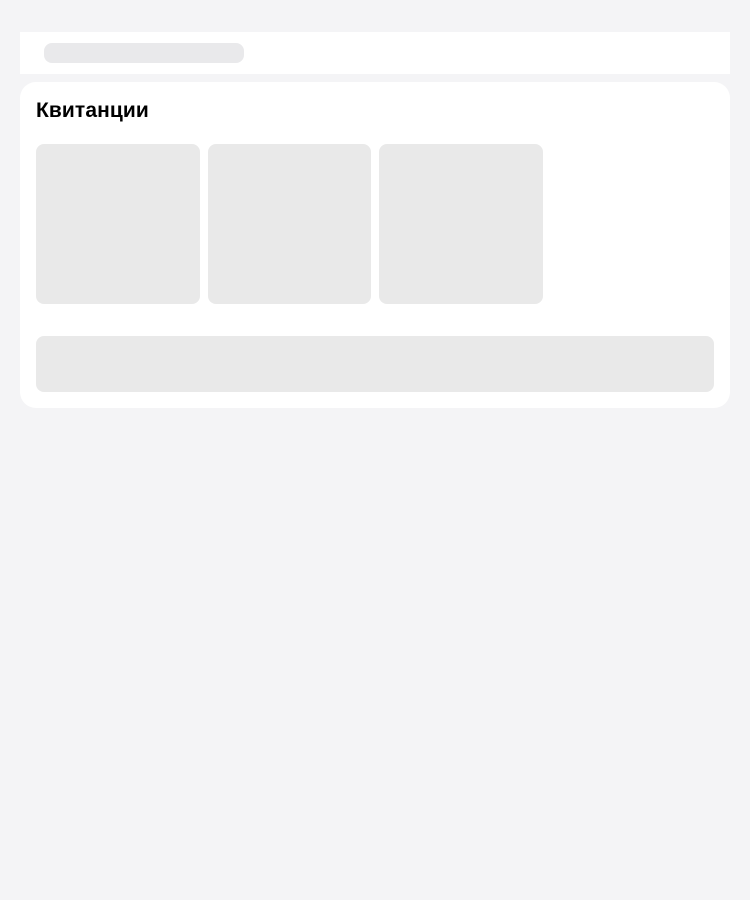 Image resolution: width=750 pixels, height=900 pixels. Describe the element at coordinates (375, 364) in the screenshot. I see `action-bar-loading-placeholder` at that location.